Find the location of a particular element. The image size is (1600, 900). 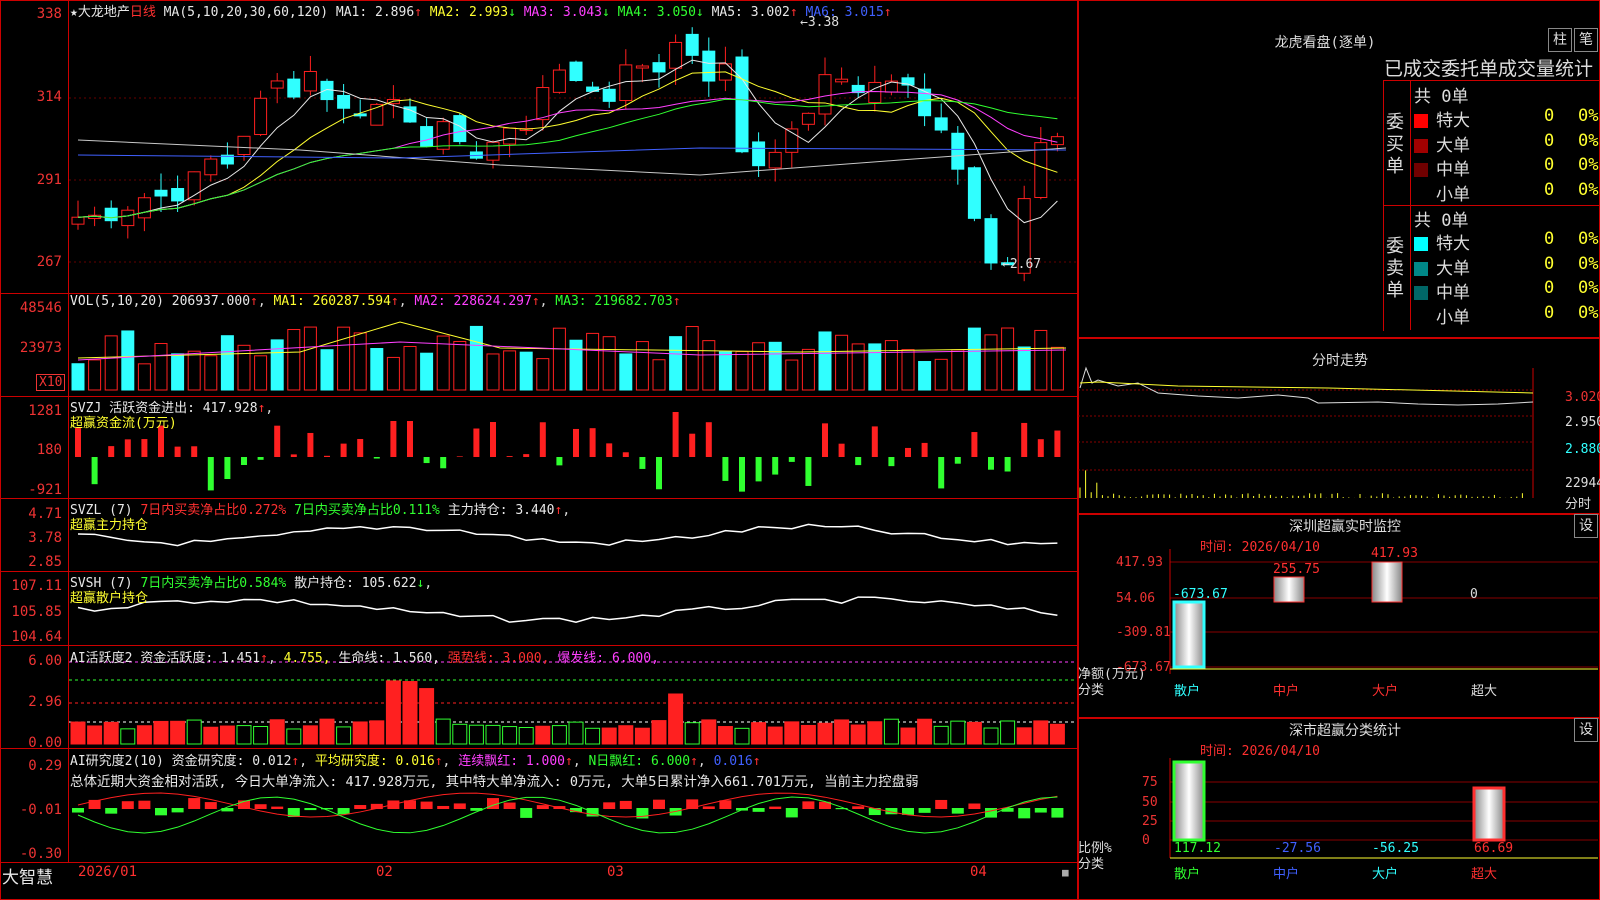

lhb-row: 中单 0 0% is located at coordinates (1506, 290).